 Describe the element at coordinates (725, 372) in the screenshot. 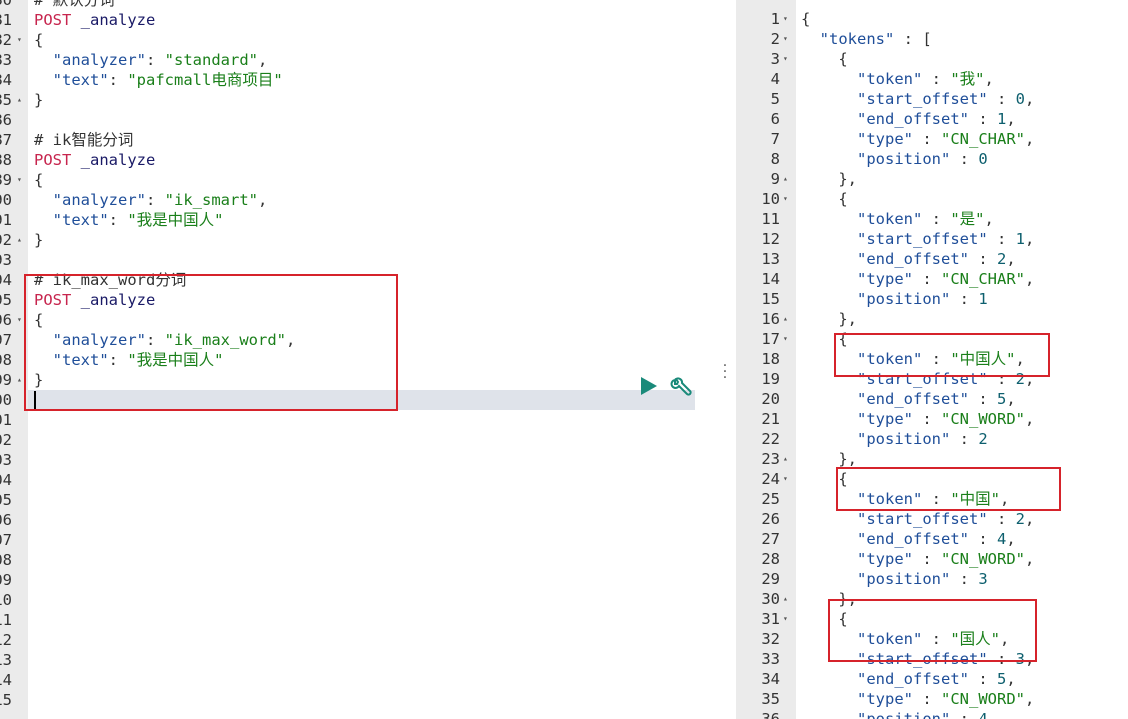

I see `vertical-dots-icon: · · ·` at that location.